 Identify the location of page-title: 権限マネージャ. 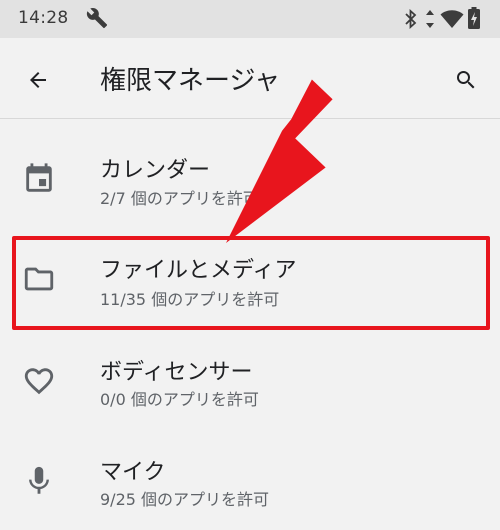
(190, 81).